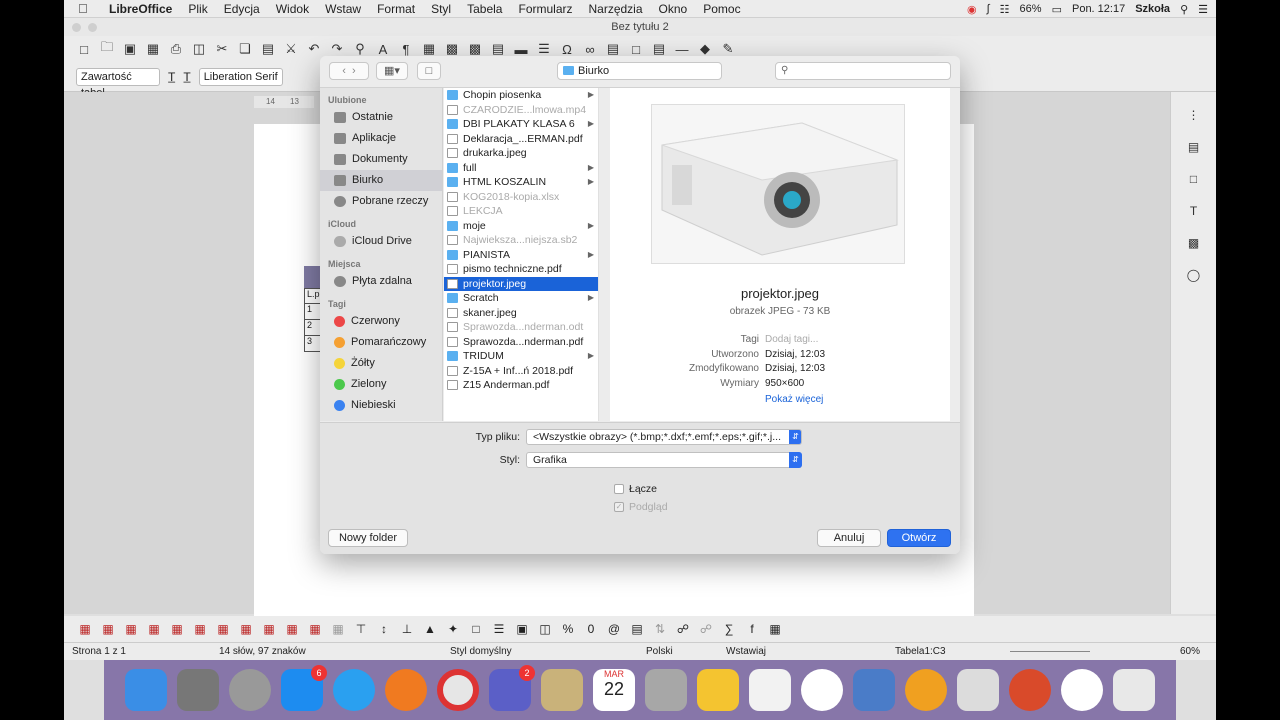  Describe the element at coordinates (240, 76) in the screenshot. I see `font-name-combo: Liberation Serif` at that location.